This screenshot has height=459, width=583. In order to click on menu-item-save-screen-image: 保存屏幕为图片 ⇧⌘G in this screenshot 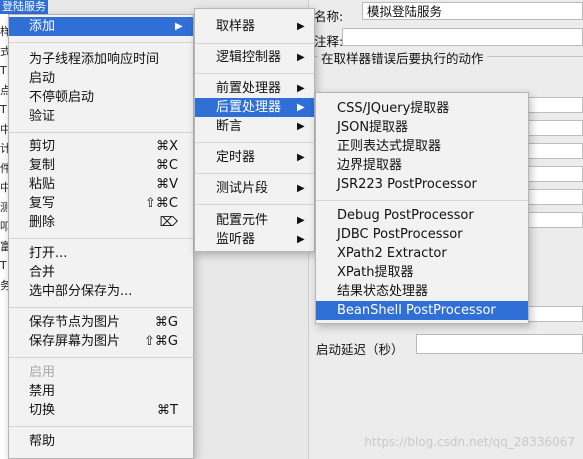, I will do `click(101, 341)`.